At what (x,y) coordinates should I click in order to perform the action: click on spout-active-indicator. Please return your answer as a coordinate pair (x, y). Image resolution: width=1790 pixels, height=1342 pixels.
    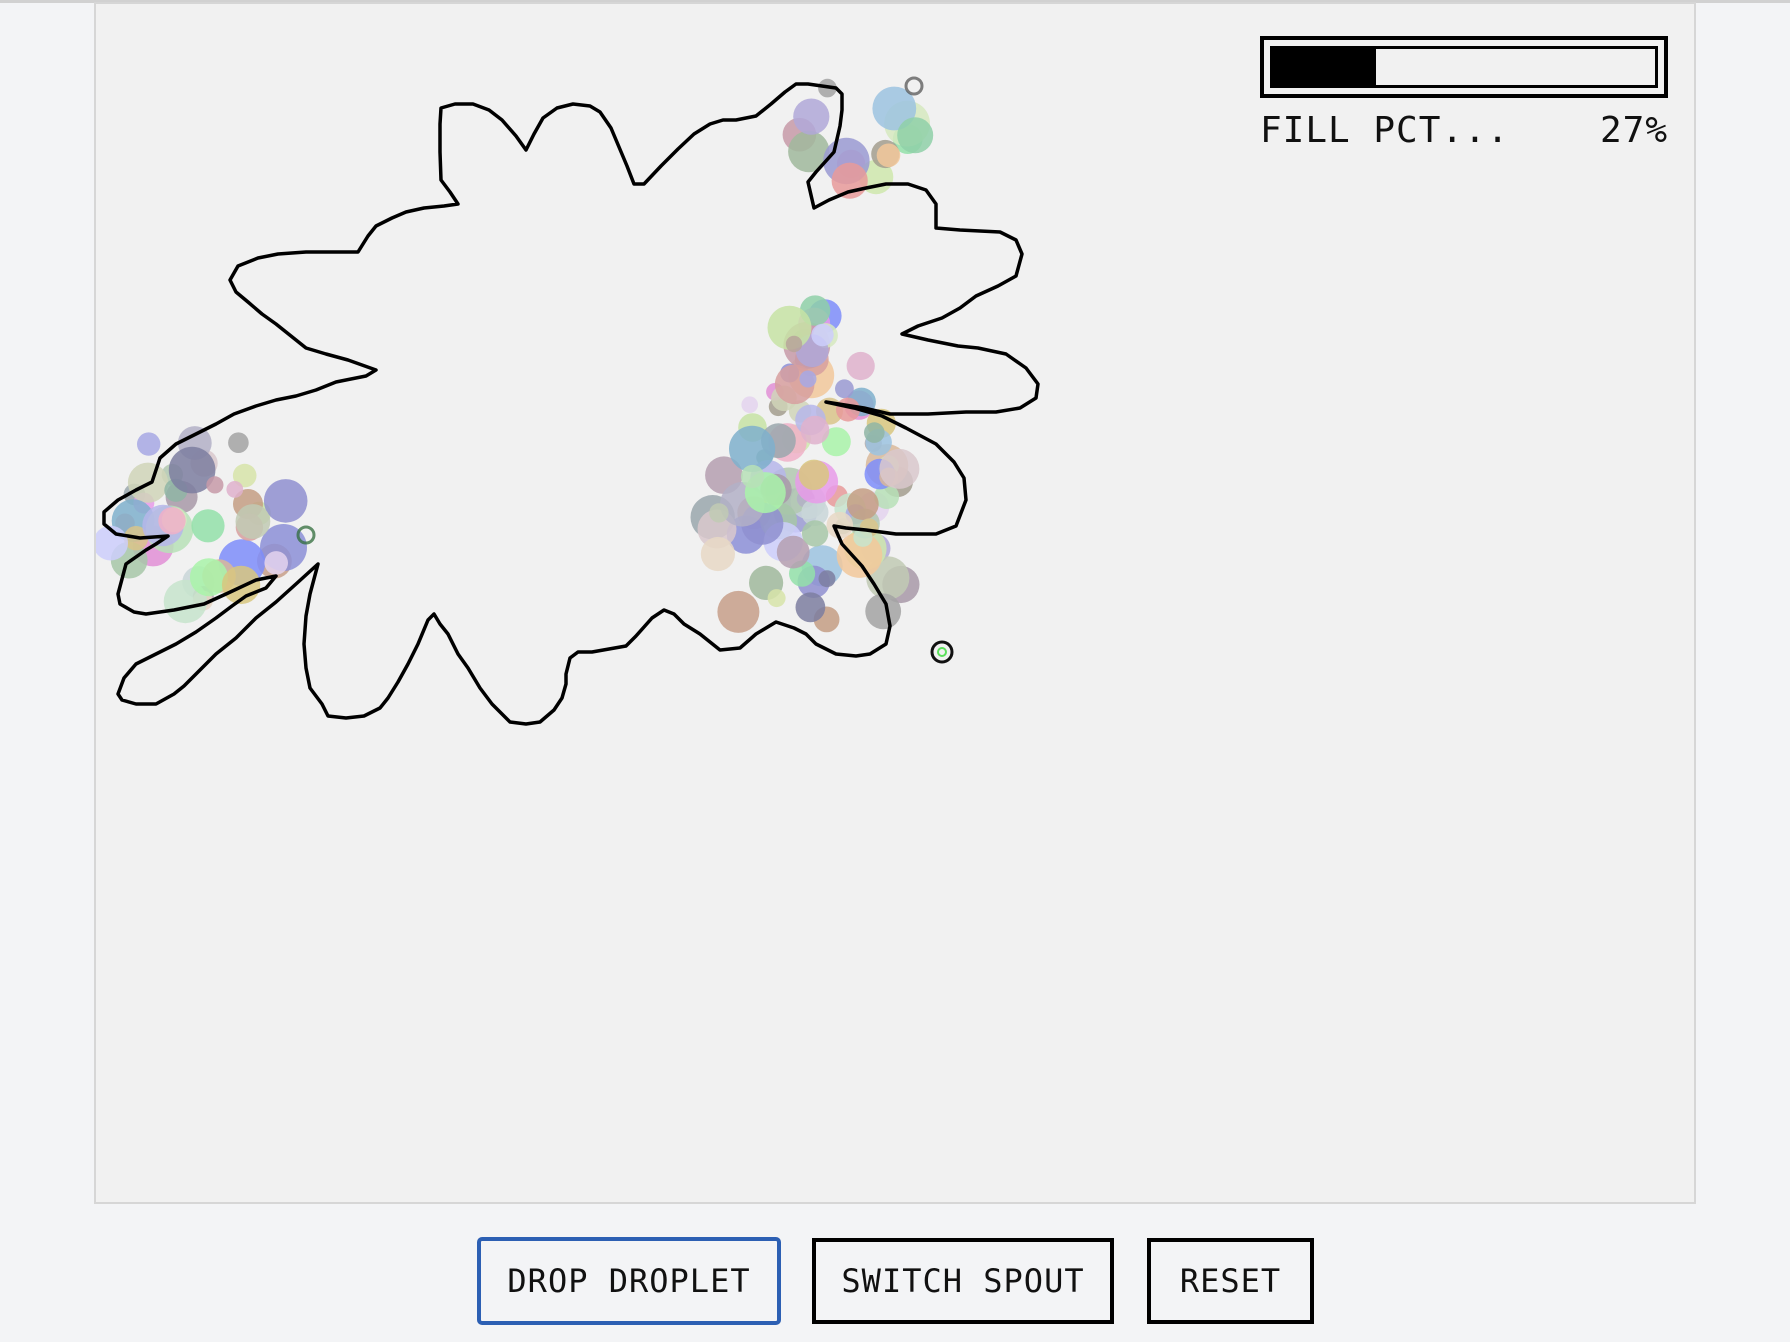
    Looking at the image, I should click on (942, 652).